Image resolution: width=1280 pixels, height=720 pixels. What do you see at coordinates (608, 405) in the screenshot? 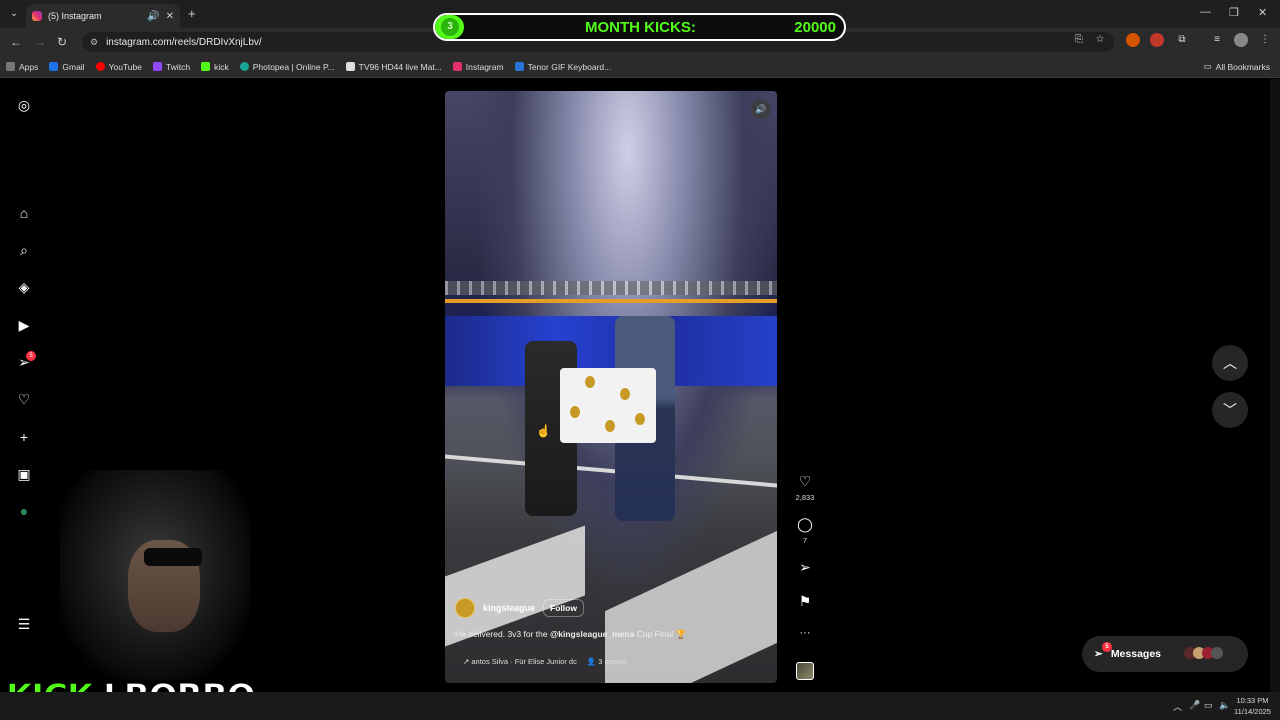
I see `dice-cube` at bounding box center [608, 405].